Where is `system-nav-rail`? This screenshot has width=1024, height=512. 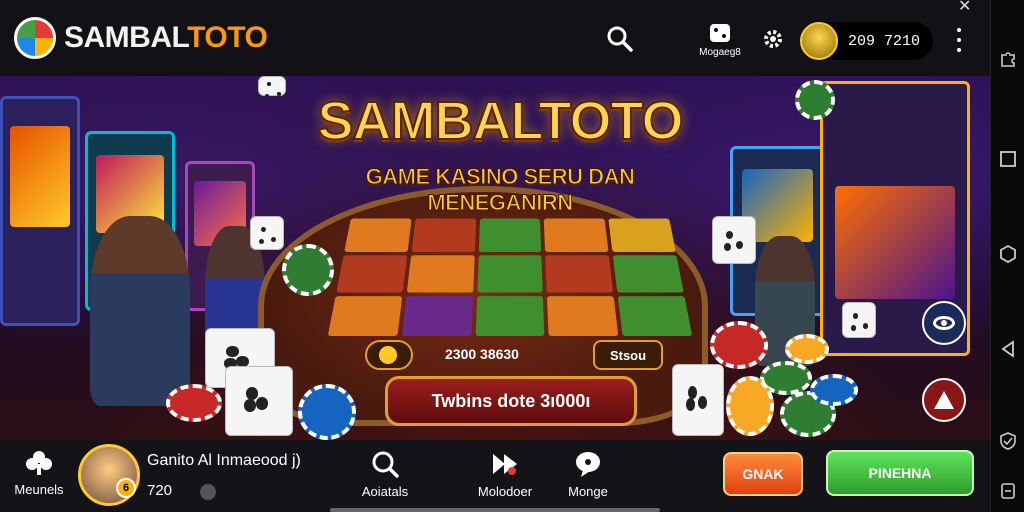 system-nav-rail is located at coordinates (1007, 256).